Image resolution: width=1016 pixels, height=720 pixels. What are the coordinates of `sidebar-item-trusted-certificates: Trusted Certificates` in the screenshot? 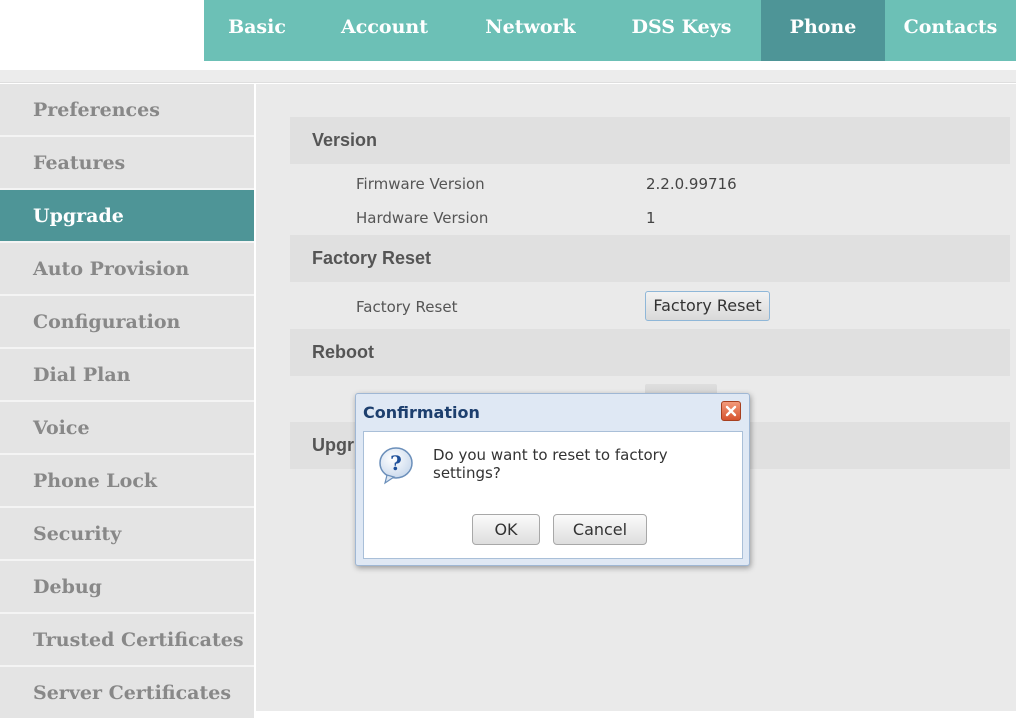 It's located at (127, 639).